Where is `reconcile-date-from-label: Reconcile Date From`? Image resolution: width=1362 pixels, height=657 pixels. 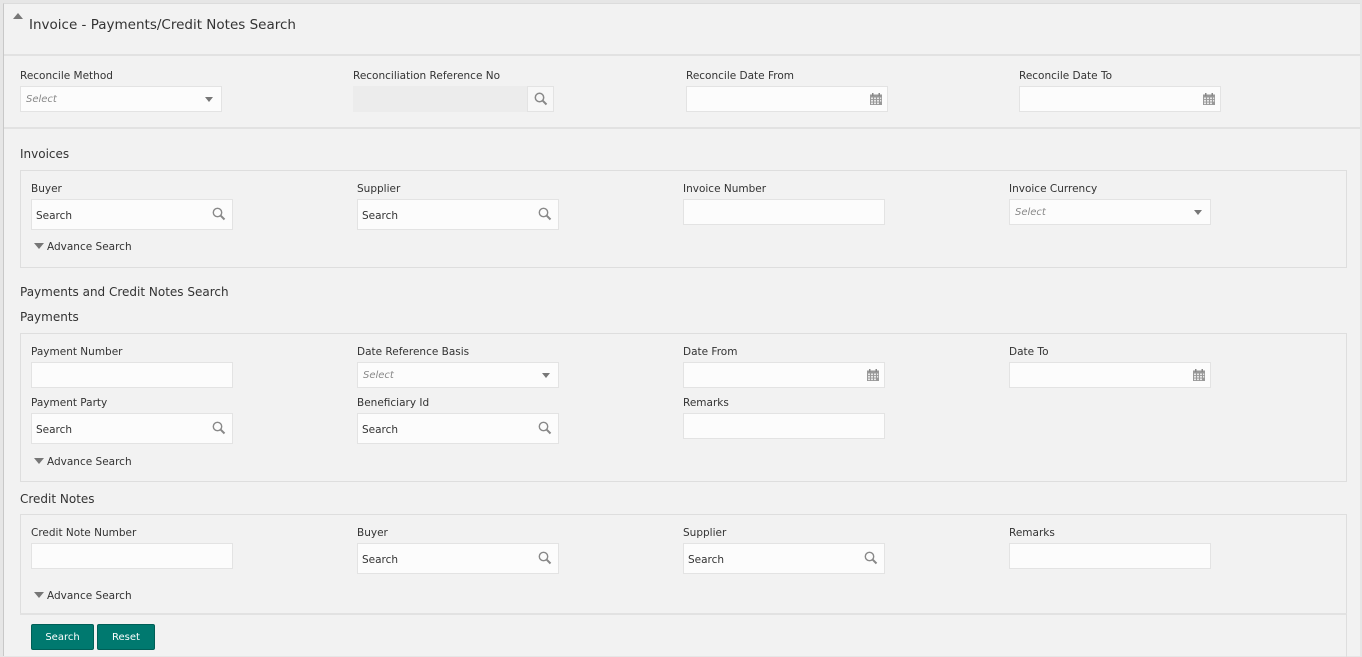
reconcile-date-from-label: Reconcile Date From is located at coordinates (740, 76).